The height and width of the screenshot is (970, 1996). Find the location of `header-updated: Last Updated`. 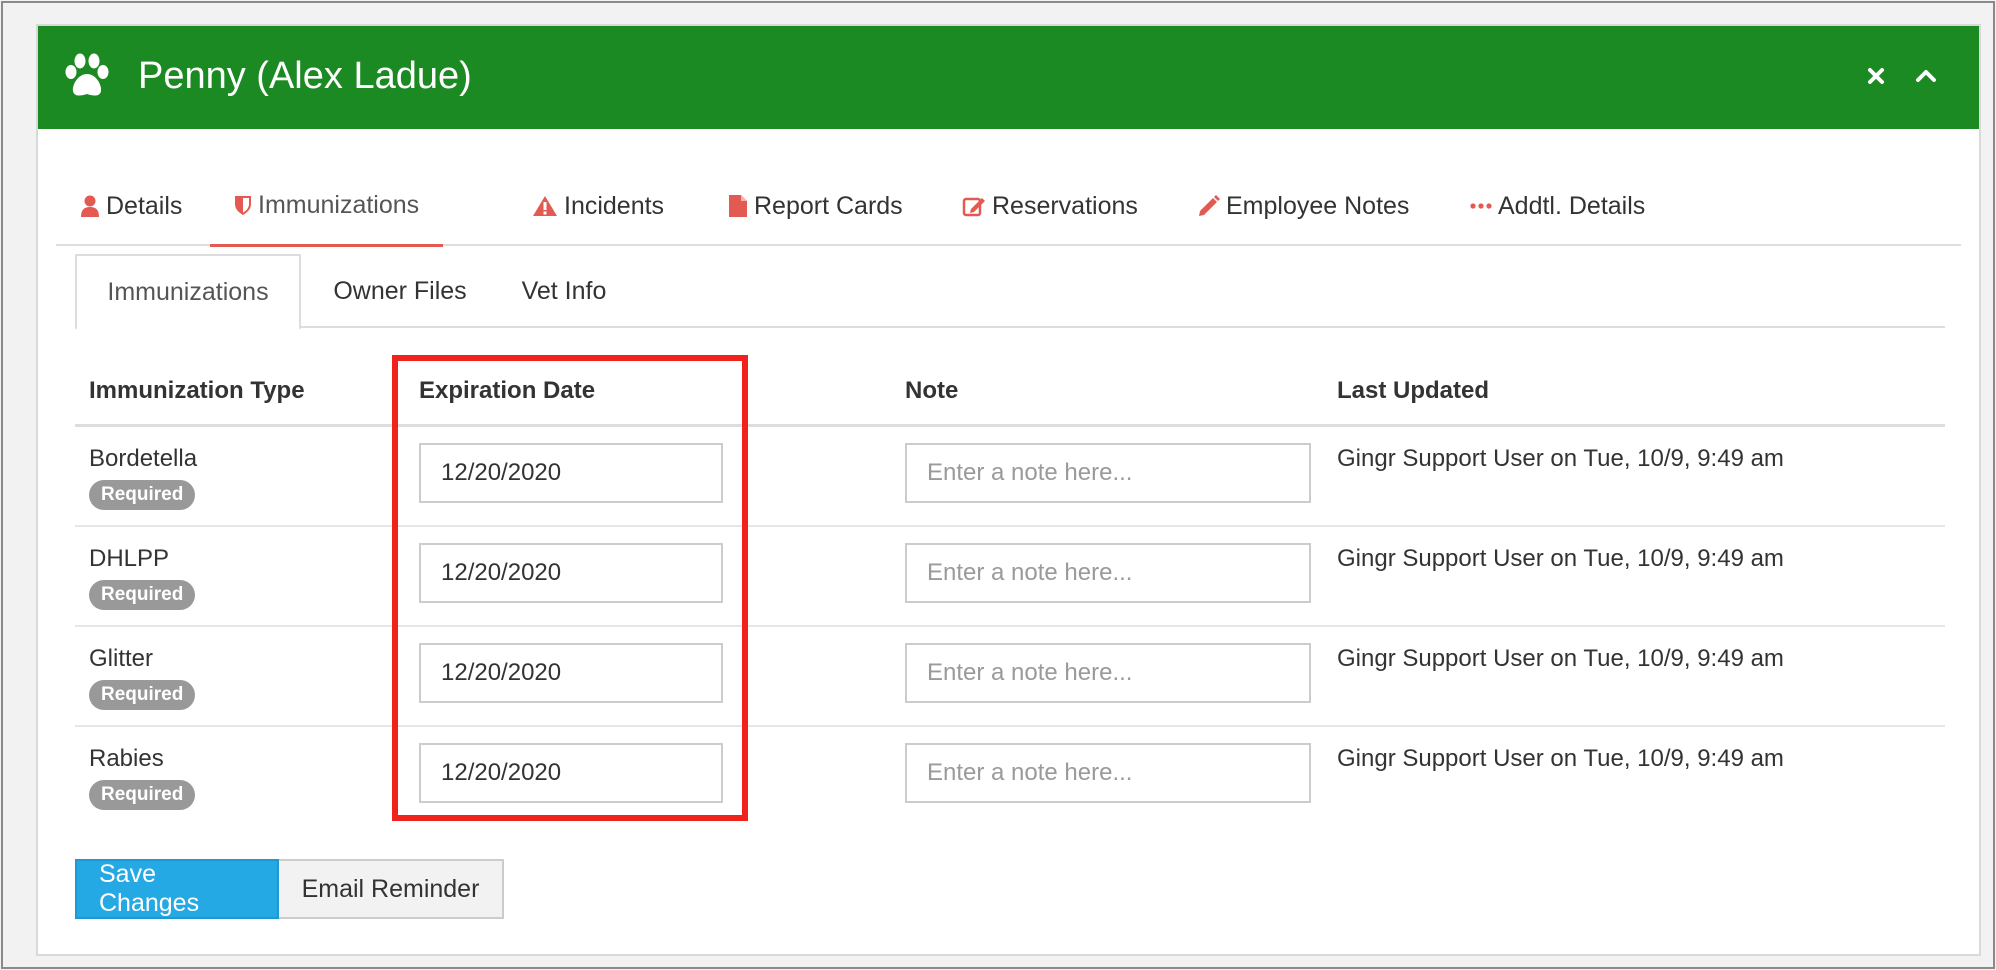

header-updated: Last Updated is located at coordinates (1413, 390).